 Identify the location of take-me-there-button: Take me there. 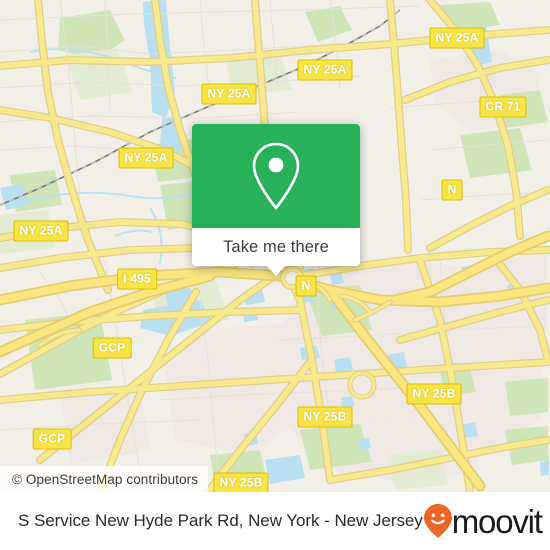
(276, 252).